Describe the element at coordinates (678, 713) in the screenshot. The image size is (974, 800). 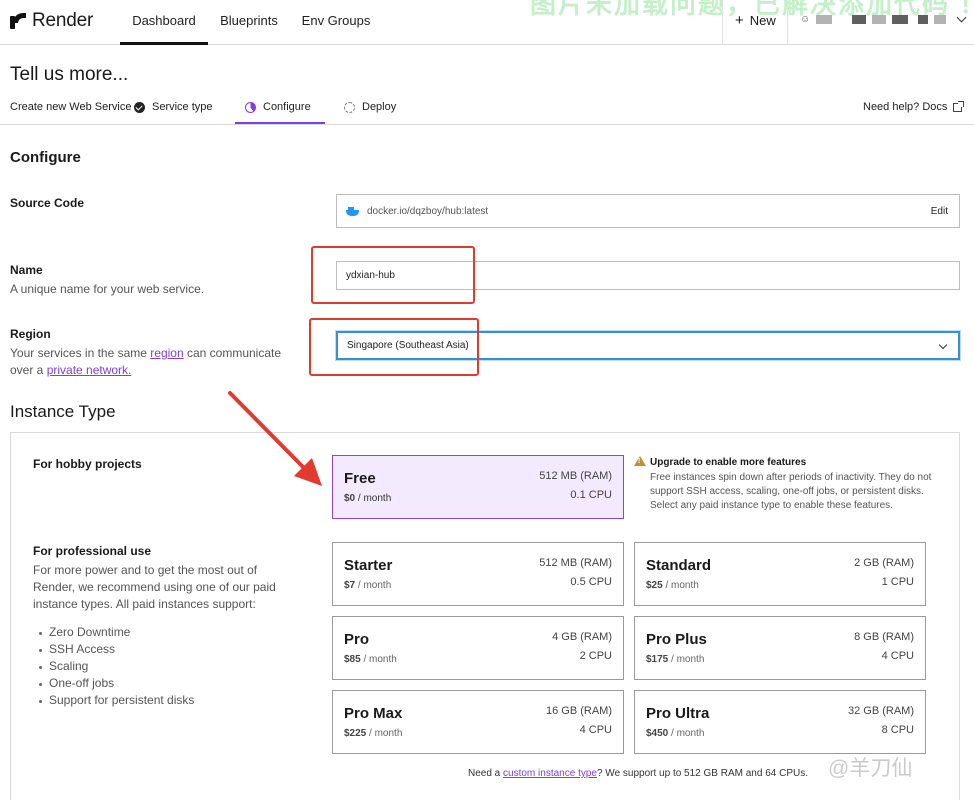
I see `card-name: Pro Ultra` at that location.